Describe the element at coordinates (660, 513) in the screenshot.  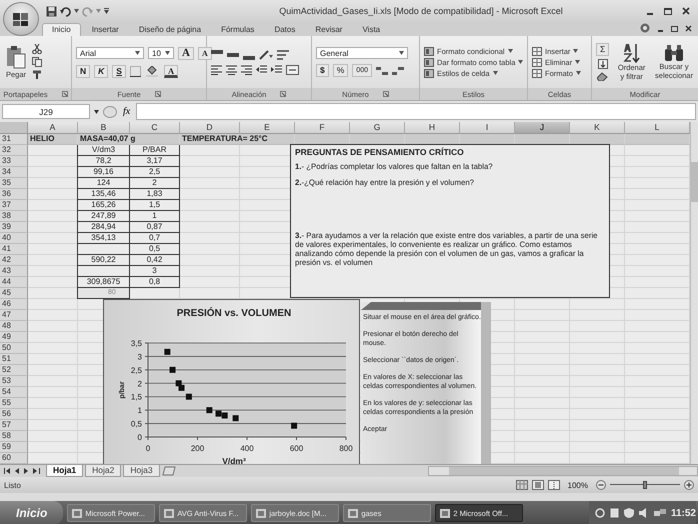
I see `network-icon` at that location.